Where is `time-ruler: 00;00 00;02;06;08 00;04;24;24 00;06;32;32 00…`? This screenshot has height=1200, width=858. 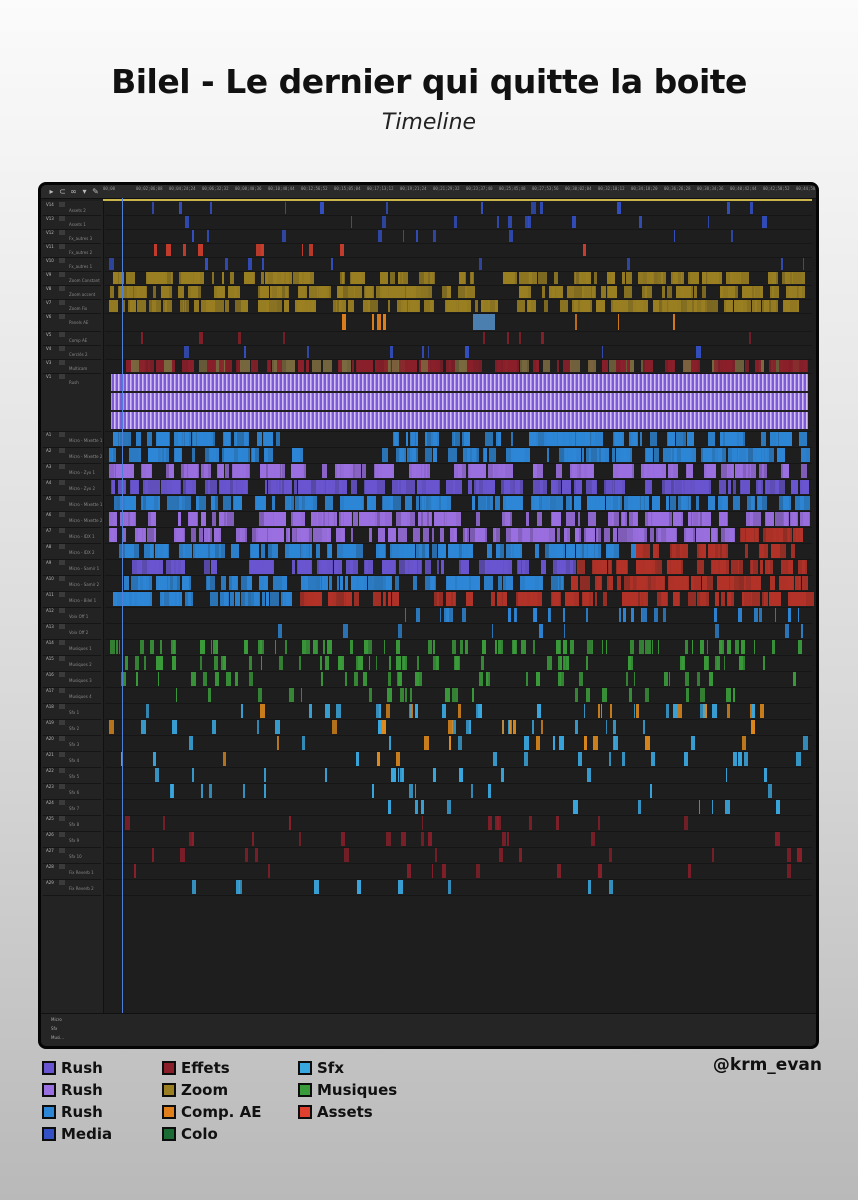
time-ruler: 00;00 00;02;06;08 00;04;24;24 00;06;32;32 00… is located at coordinates (459, 191).